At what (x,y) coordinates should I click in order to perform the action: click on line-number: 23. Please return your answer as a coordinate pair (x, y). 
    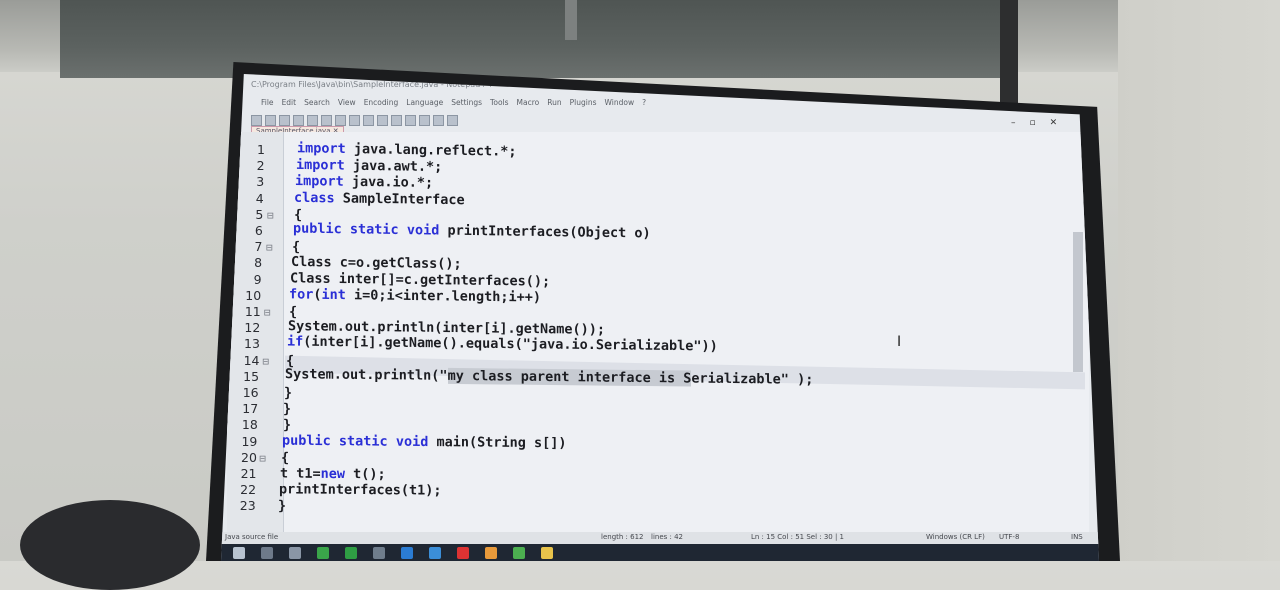
    Looking at the image, I should click on (247, 506).